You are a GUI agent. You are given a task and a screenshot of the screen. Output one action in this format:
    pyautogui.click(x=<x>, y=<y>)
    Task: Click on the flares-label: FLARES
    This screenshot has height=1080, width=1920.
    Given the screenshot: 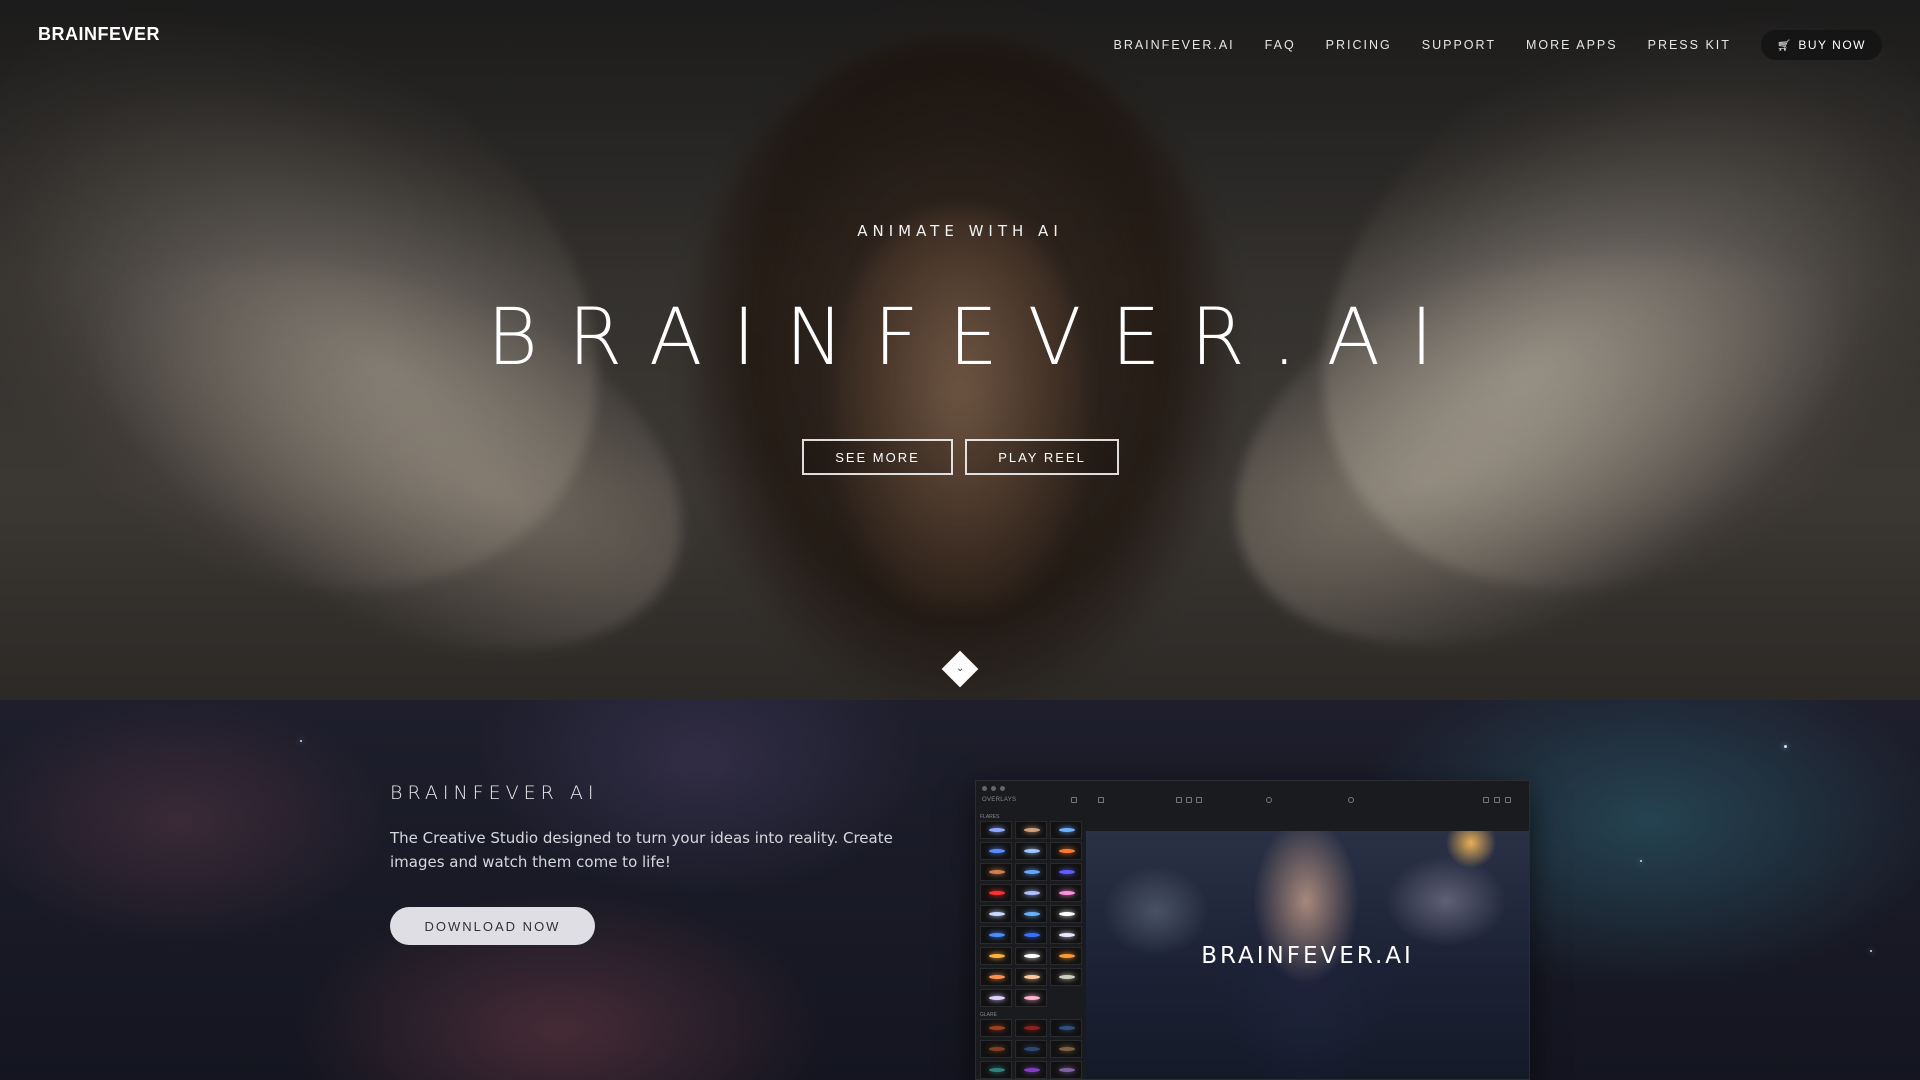 What is the action you would take?
    pyautogui.click(x=990, y=817)
    